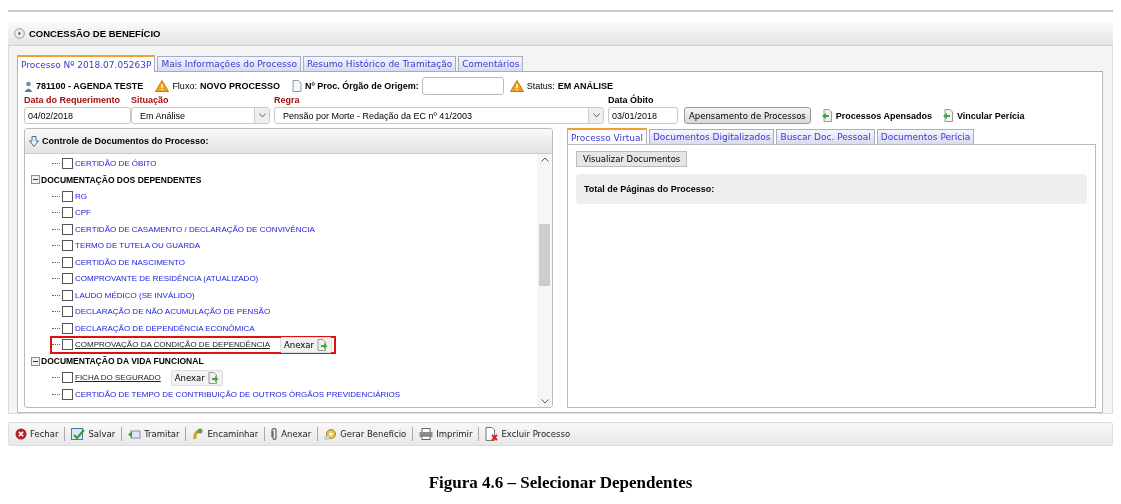 The width and height of the screenshot is (1121, 504). What do you see at coordinates (154, 434) in the screenshot?
I see `toolbar-button: Tramitar` at bounding box center [154, 434].